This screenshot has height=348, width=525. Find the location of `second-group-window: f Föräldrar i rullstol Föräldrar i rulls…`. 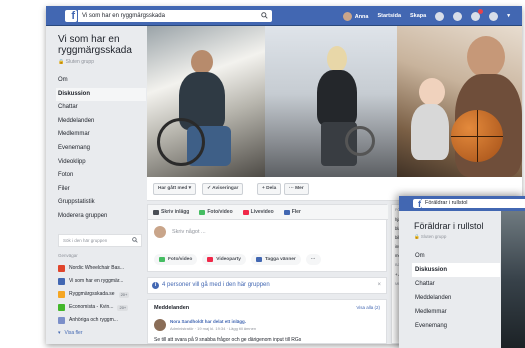

second-group-window: f Föräldrar i rullstol Föräldrar i rulls… is located at coordinates (462, 272).